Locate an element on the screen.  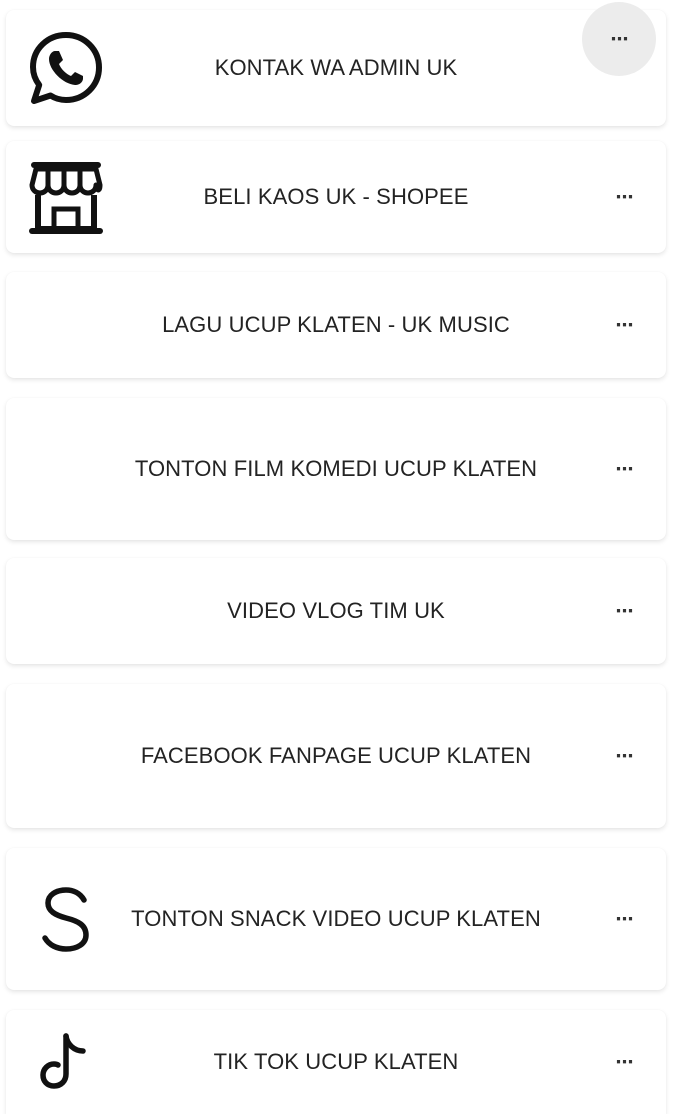
tiktok-icon is located at coordinates (66, 1062).